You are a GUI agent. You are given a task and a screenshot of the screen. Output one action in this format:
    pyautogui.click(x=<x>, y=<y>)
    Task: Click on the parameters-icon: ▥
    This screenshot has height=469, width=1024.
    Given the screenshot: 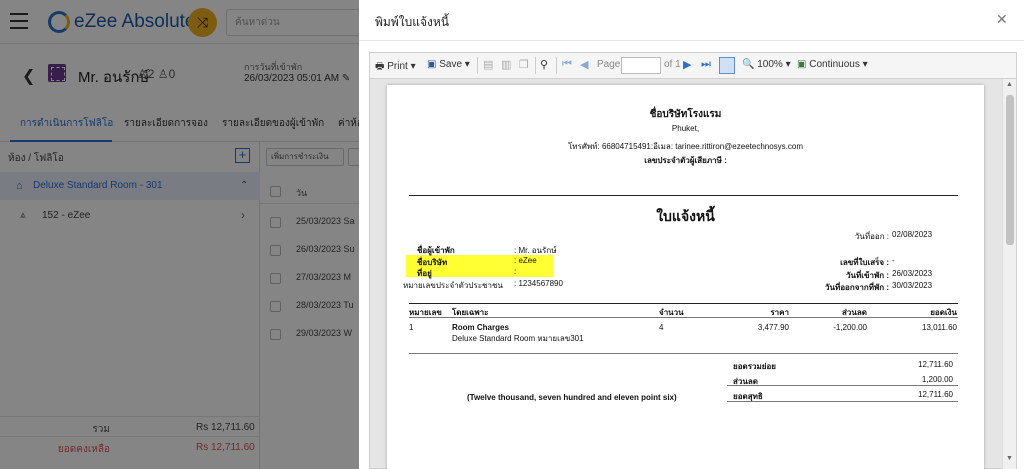 What is the action you would take?
    pyautogui.click(x=506, y=64)
    